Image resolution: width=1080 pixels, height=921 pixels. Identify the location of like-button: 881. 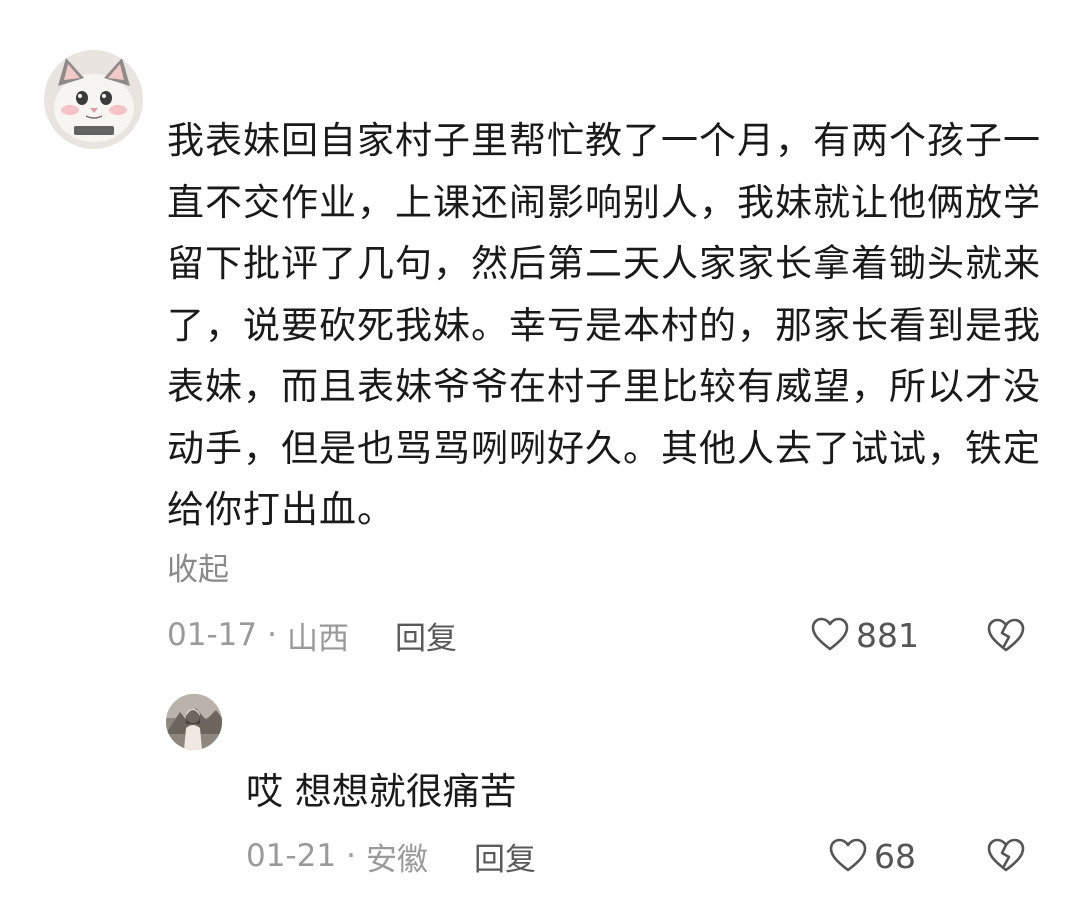
(864, 635).